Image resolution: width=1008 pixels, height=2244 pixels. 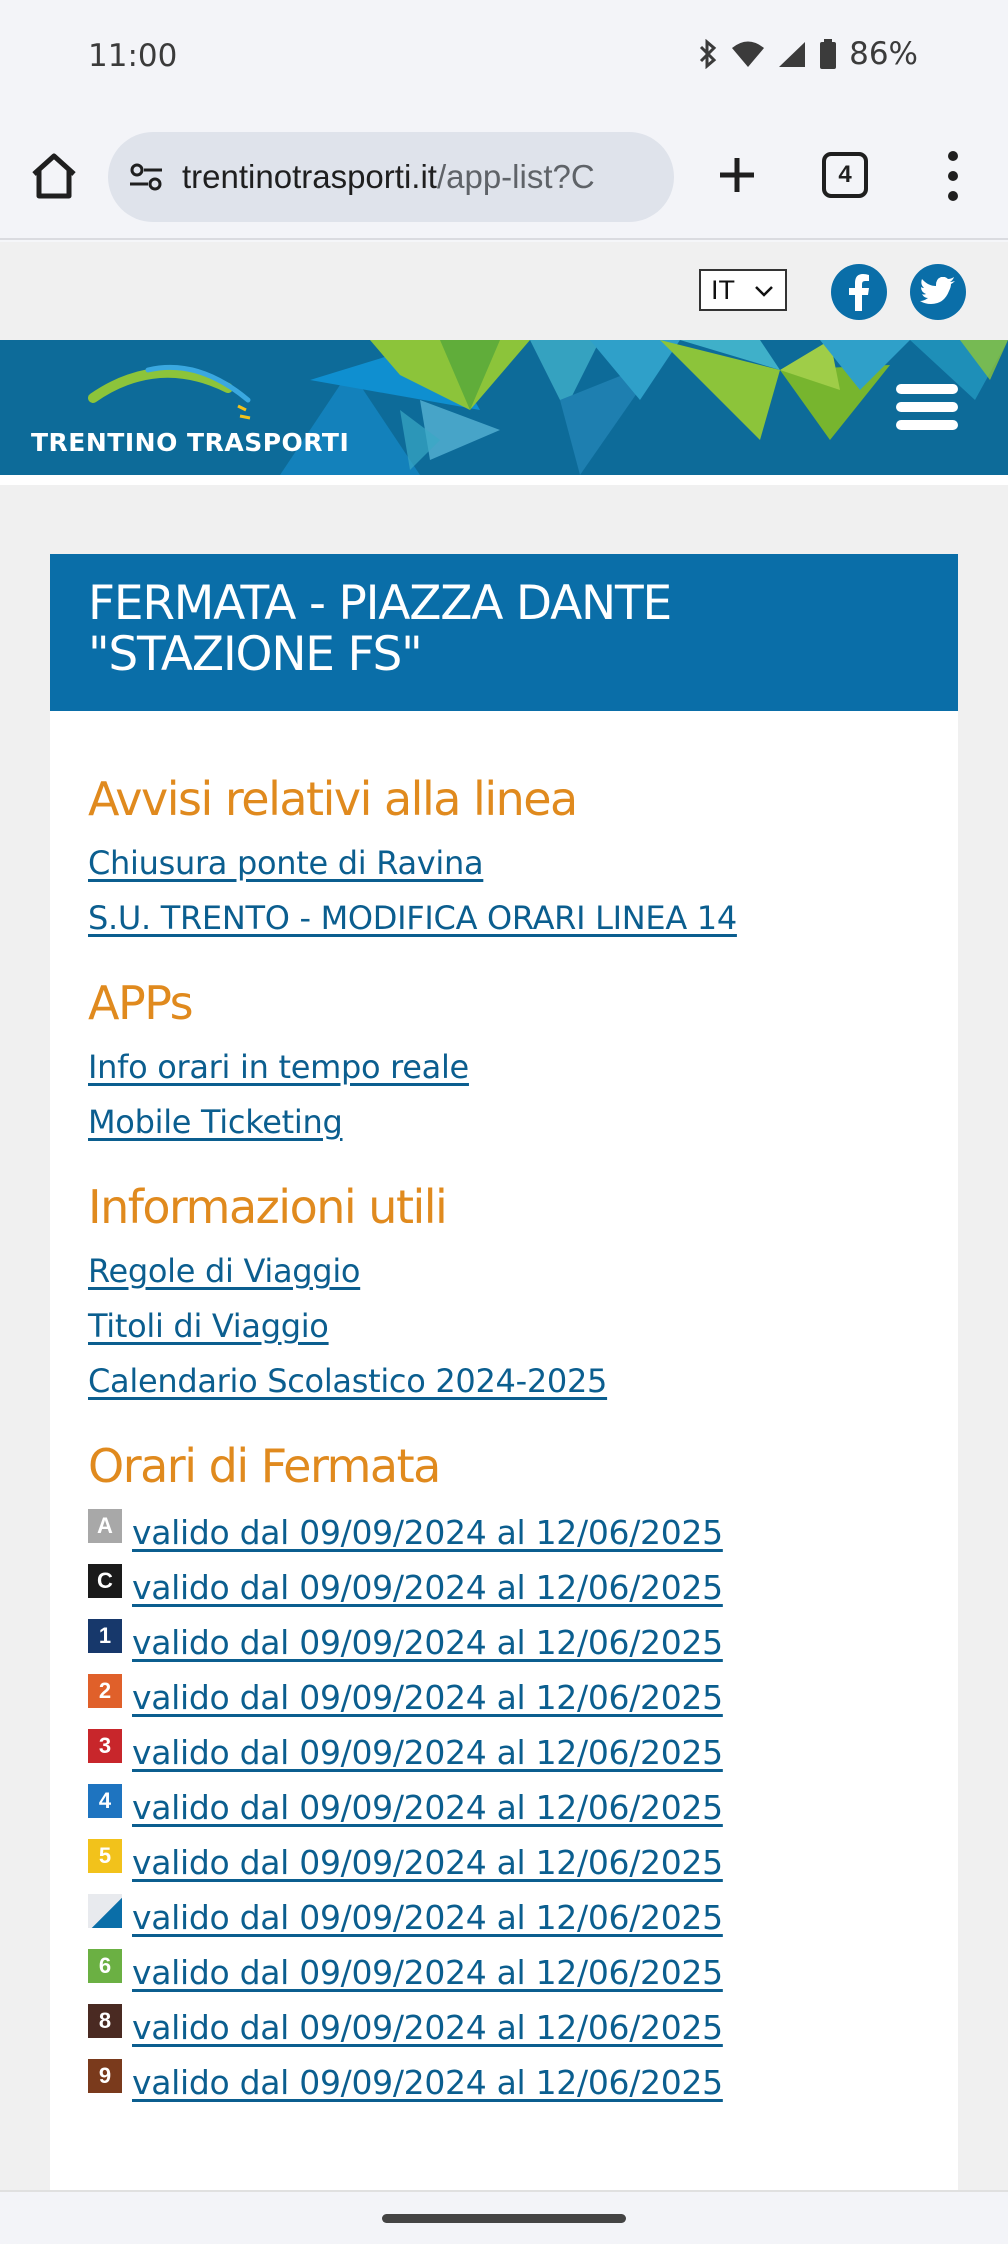 I want to click on signal-icon, so click(x=792, y=54).